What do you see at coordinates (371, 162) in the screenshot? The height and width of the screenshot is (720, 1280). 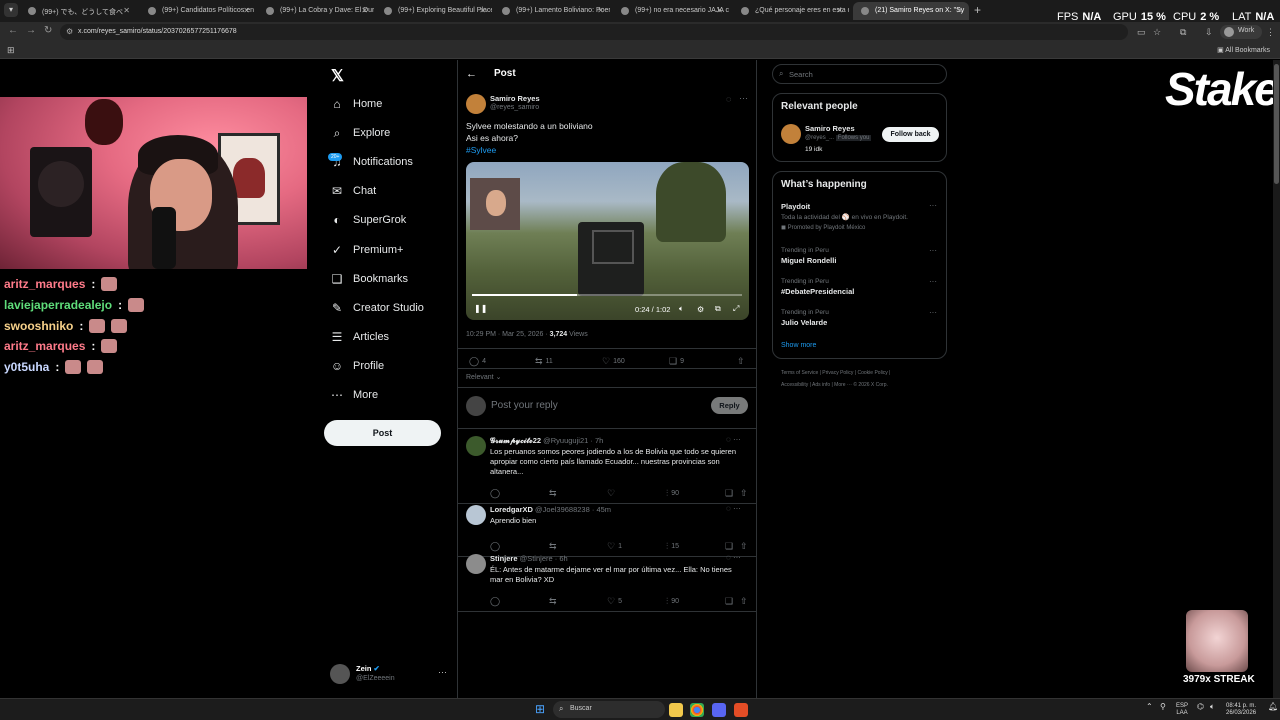 I see `nav-item-notifications: ♫ Notifications` at bounding box center [371, 162].